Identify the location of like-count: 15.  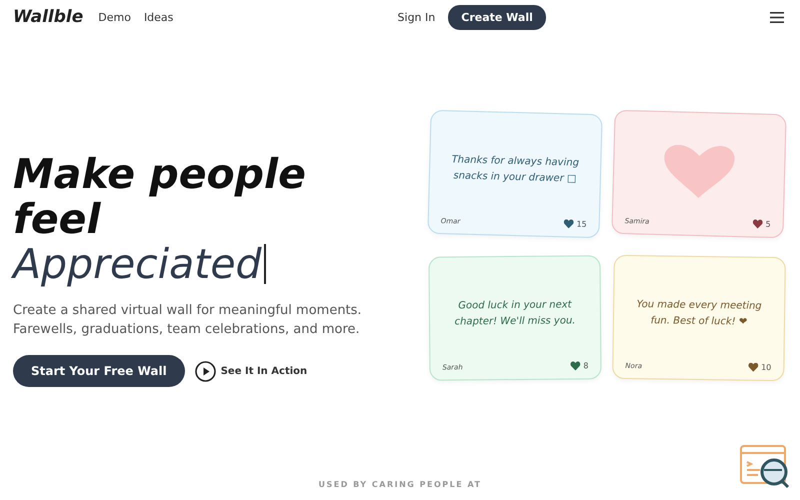
(581, 224).